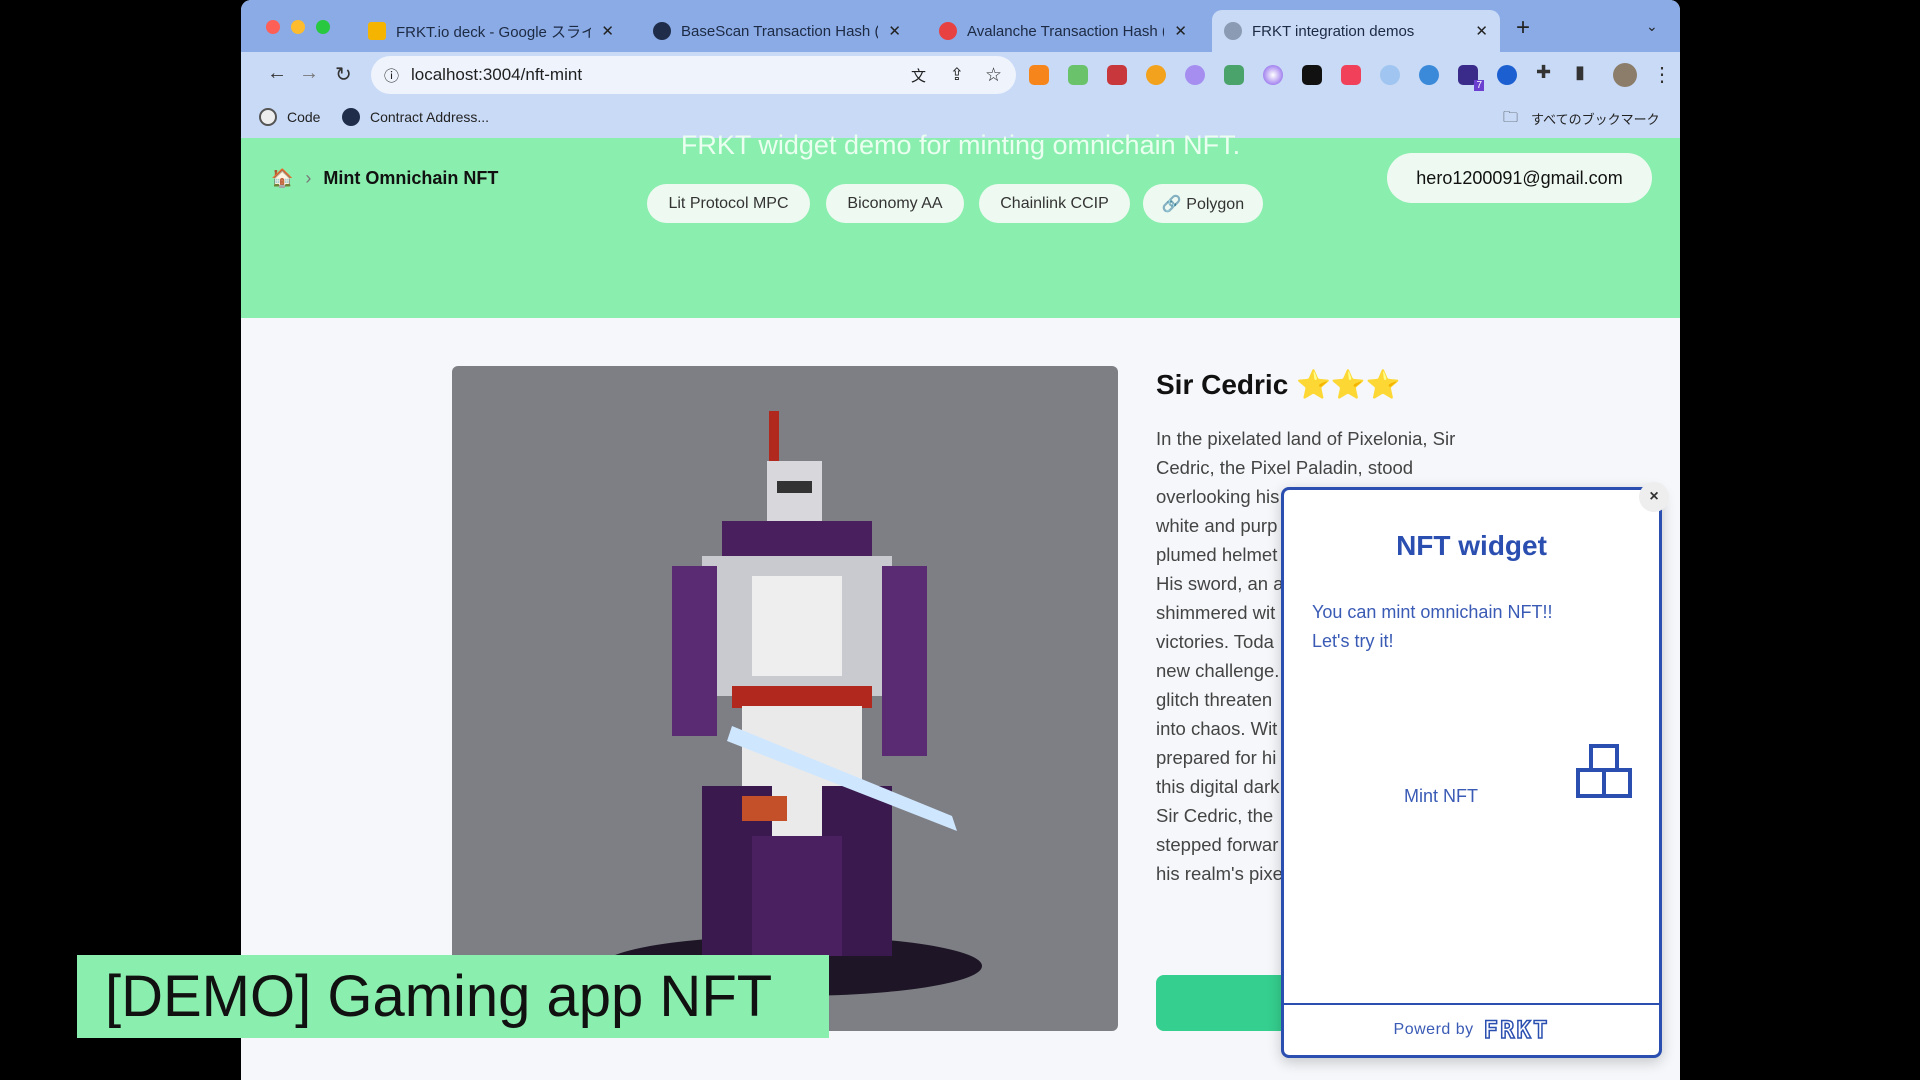 The width and height of the screenshot is (1920, 1080). Describe the element at coordinates (1063, 31) in the screenshot. I see `tab-avalanche: Avalanche Transaction Hash (Txhash)✕` at that location.